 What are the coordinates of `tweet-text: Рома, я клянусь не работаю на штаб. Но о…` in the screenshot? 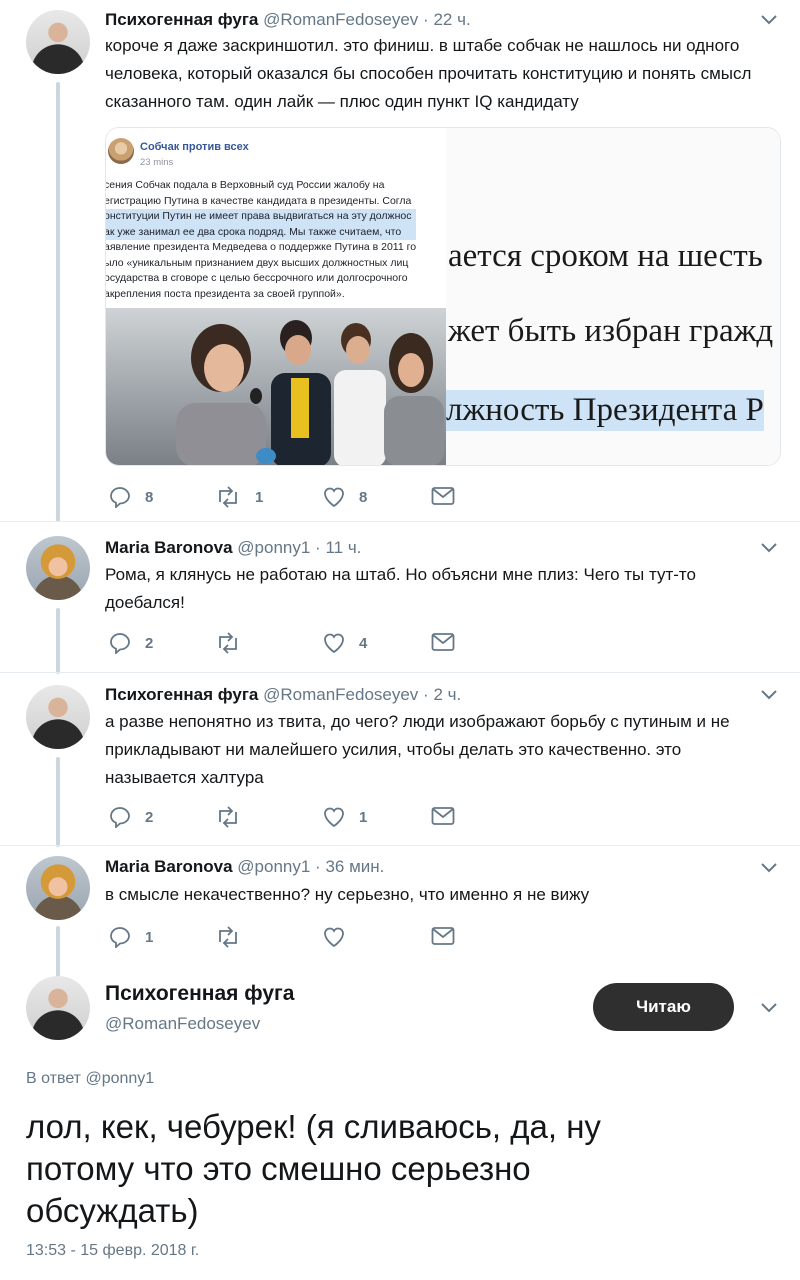 It's located at (400, 588).